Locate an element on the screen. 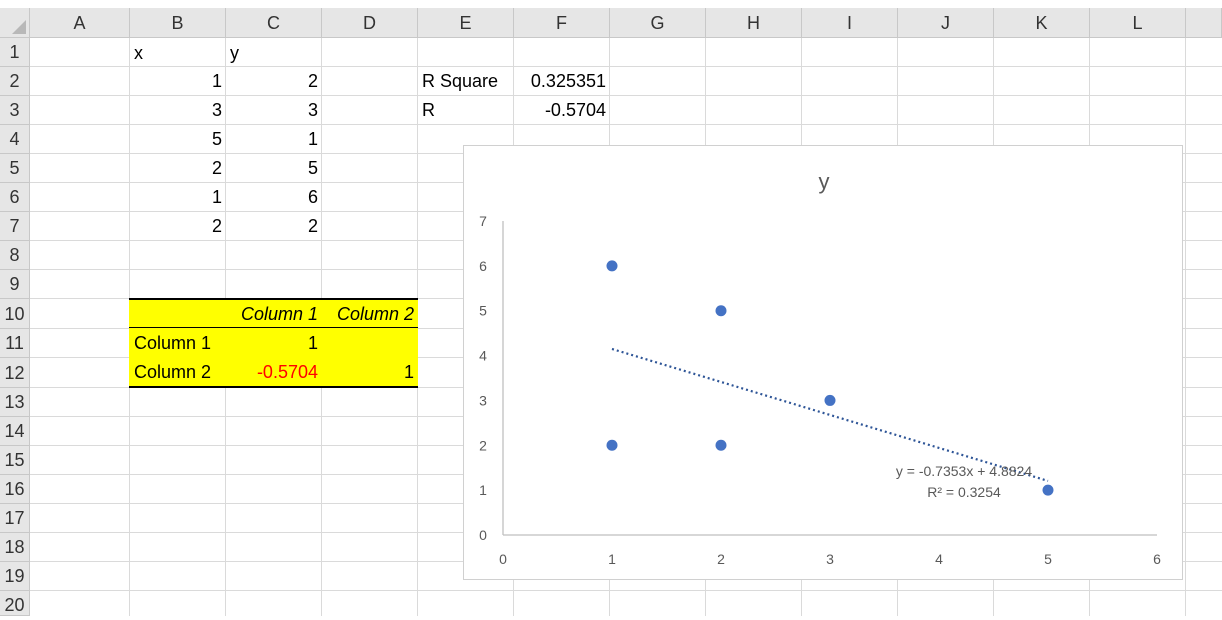 The height and width of the screenshot is (620, 1222). row-header-10: 10 is located at coordinates (15, 314).